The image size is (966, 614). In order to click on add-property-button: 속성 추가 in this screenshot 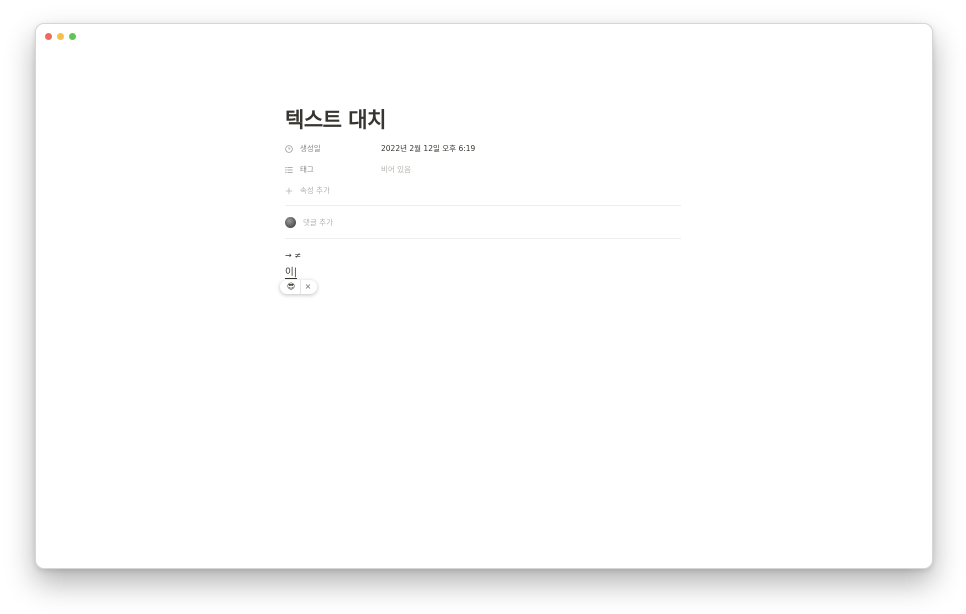, I will do `click(483, 190)`.